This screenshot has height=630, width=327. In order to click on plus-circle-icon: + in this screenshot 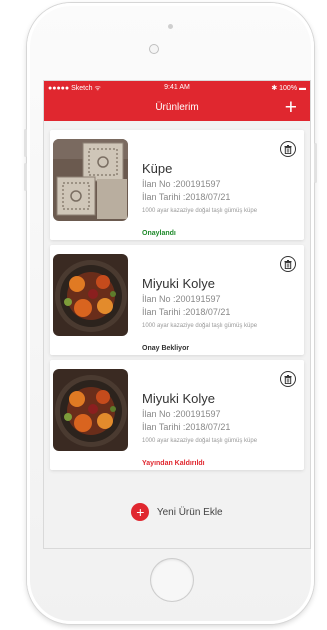, I will do `click(140, 512)`.